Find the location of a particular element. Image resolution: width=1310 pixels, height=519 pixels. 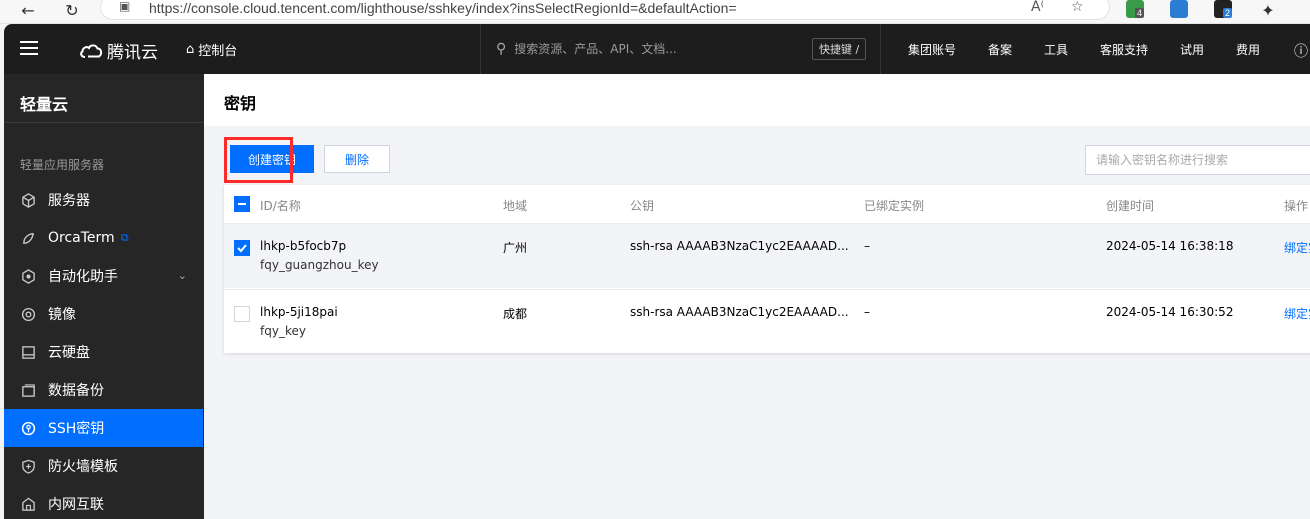

image-icon is located at coordinates (28, 314).